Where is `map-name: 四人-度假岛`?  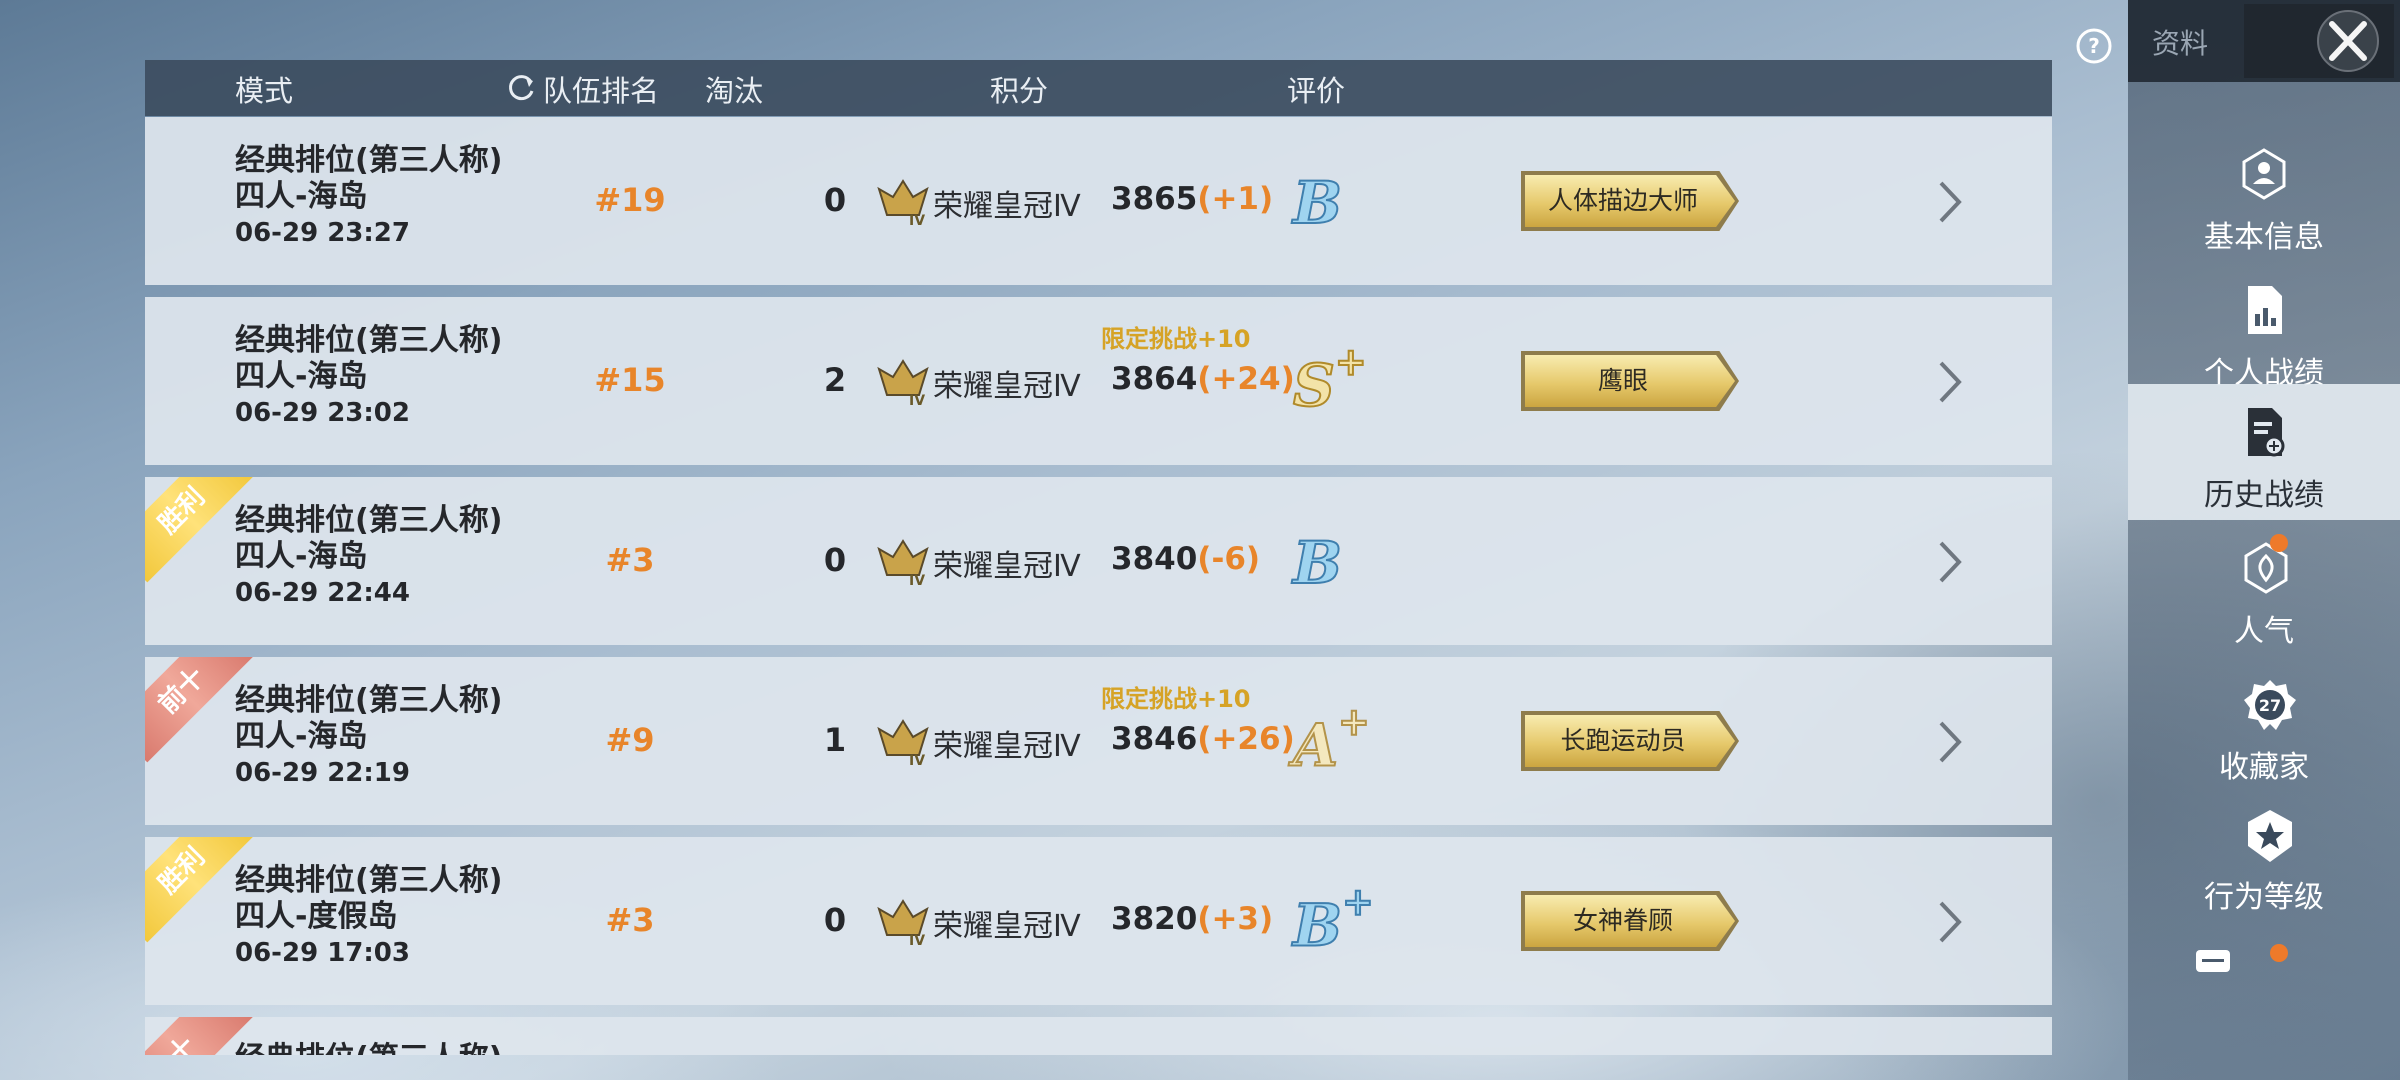 map-name: 四人-度假岛 is located at coordinates (316, 916).